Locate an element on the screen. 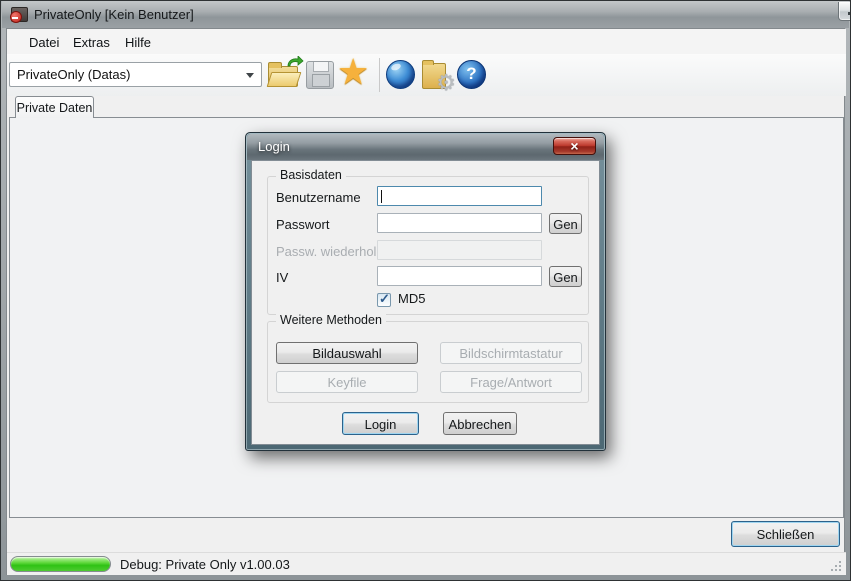 Image resolution: width=851 pixels, height=581 pixels. login-dialog-title-bar: Login × is located at coordinates (425, 147).